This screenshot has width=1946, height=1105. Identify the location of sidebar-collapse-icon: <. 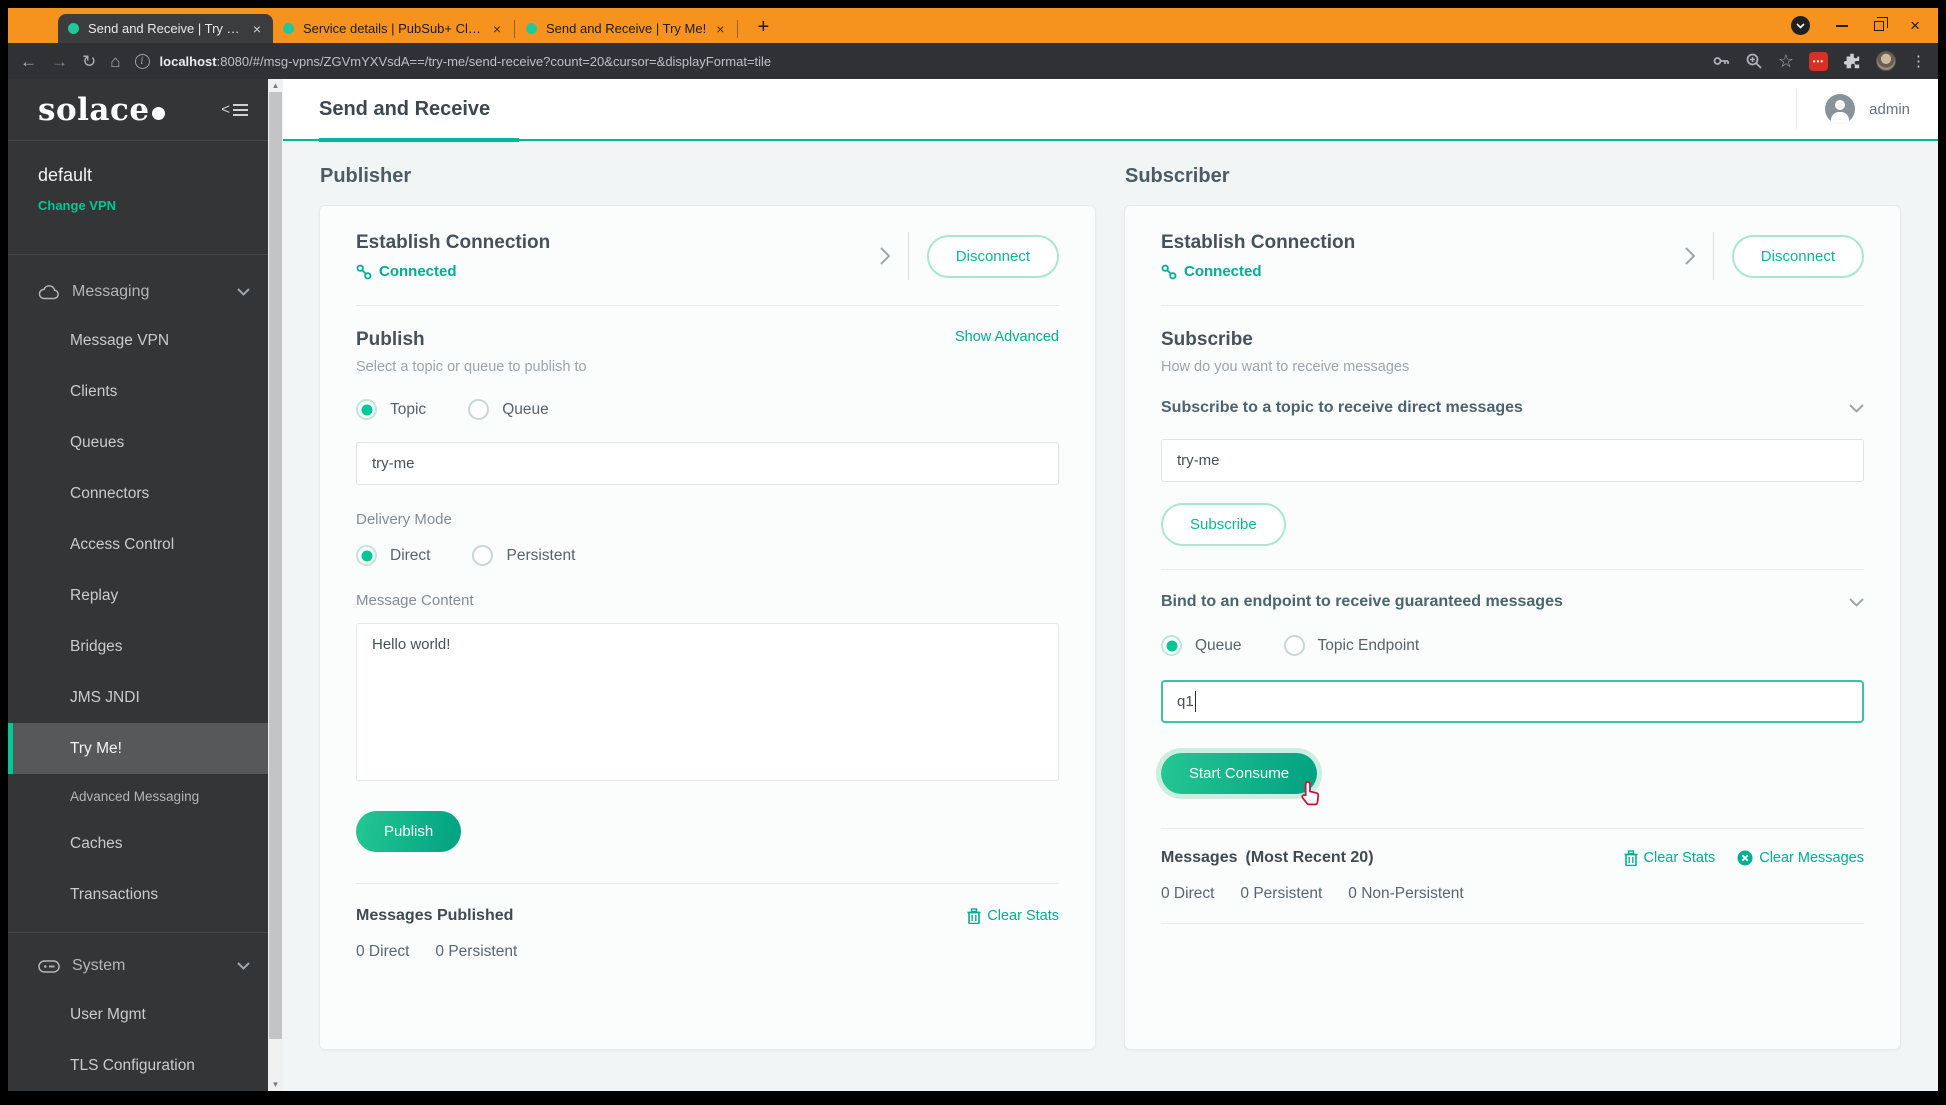
(234, 109).